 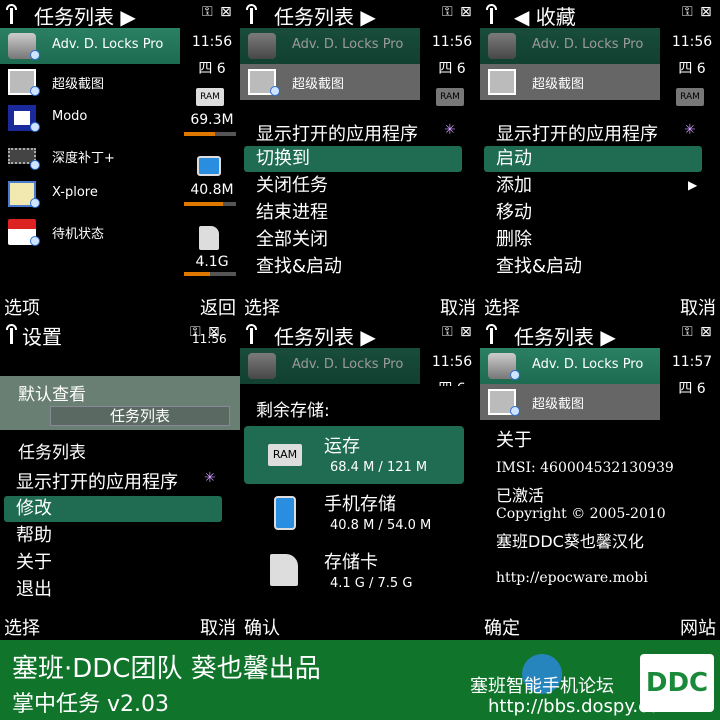 What do you see at coordinates (78, 234) in the screenshot?
I see `app-label: 待机状态` at bounding box center [78, 234].